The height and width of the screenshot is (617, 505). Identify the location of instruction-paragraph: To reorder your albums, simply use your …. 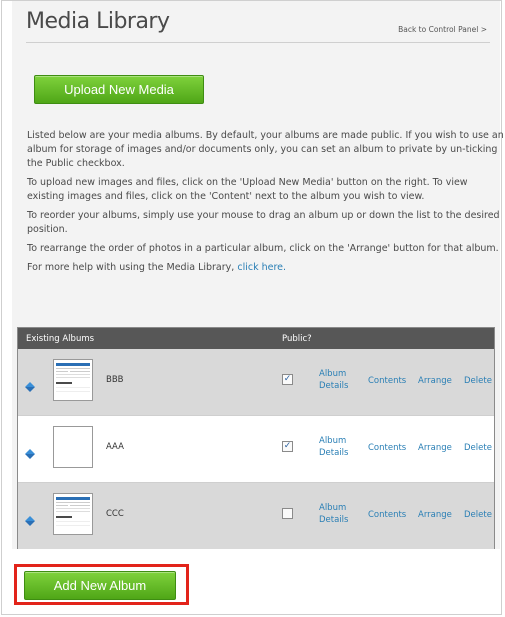
(263, 222).